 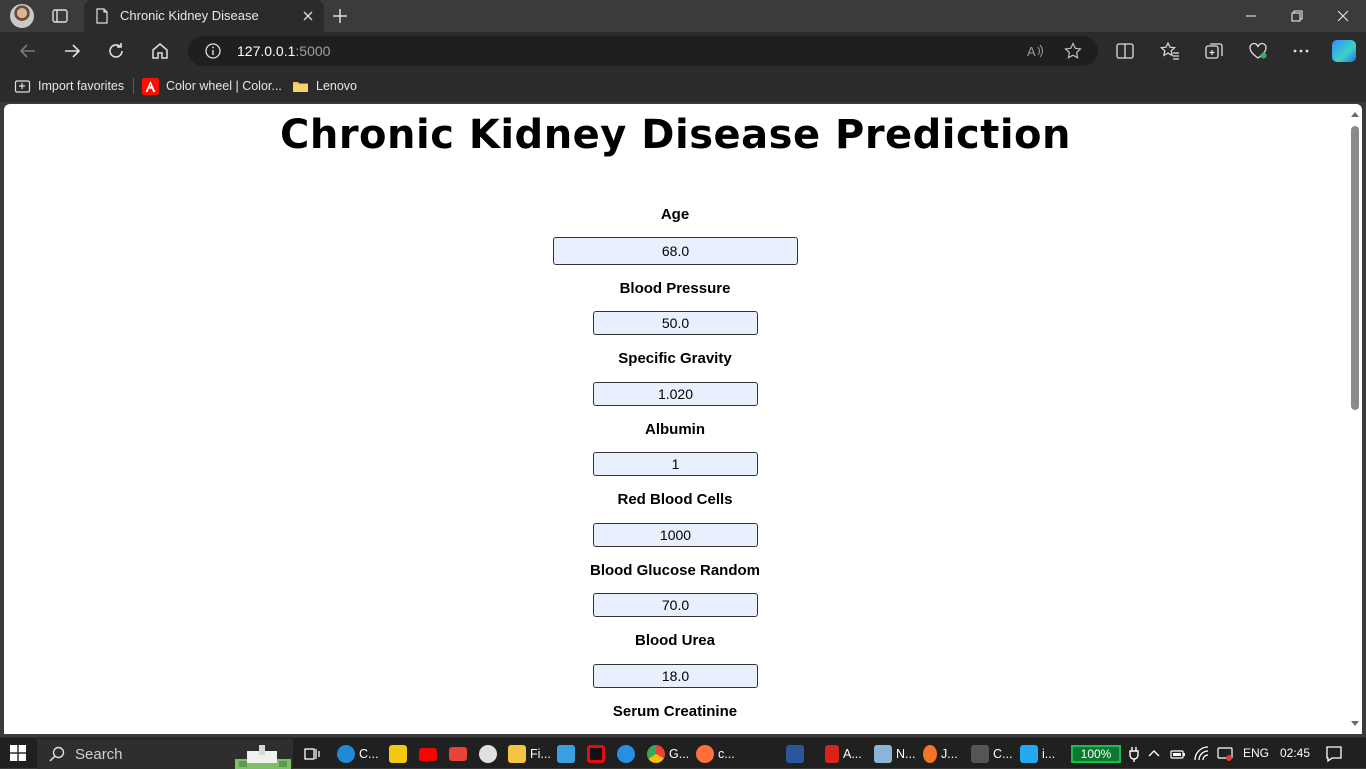 I want to click on forward-button, so click(x=72, y=51).